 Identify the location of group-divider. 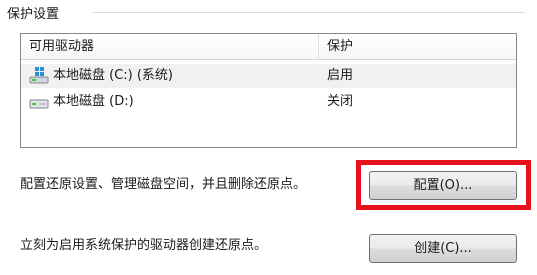
(308, 12).